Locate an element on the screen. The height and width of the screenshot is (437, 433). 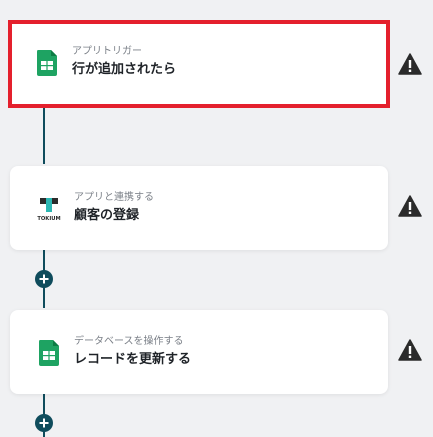
step-subtitle: アプリと連携する is located at coordinates (114, 197).